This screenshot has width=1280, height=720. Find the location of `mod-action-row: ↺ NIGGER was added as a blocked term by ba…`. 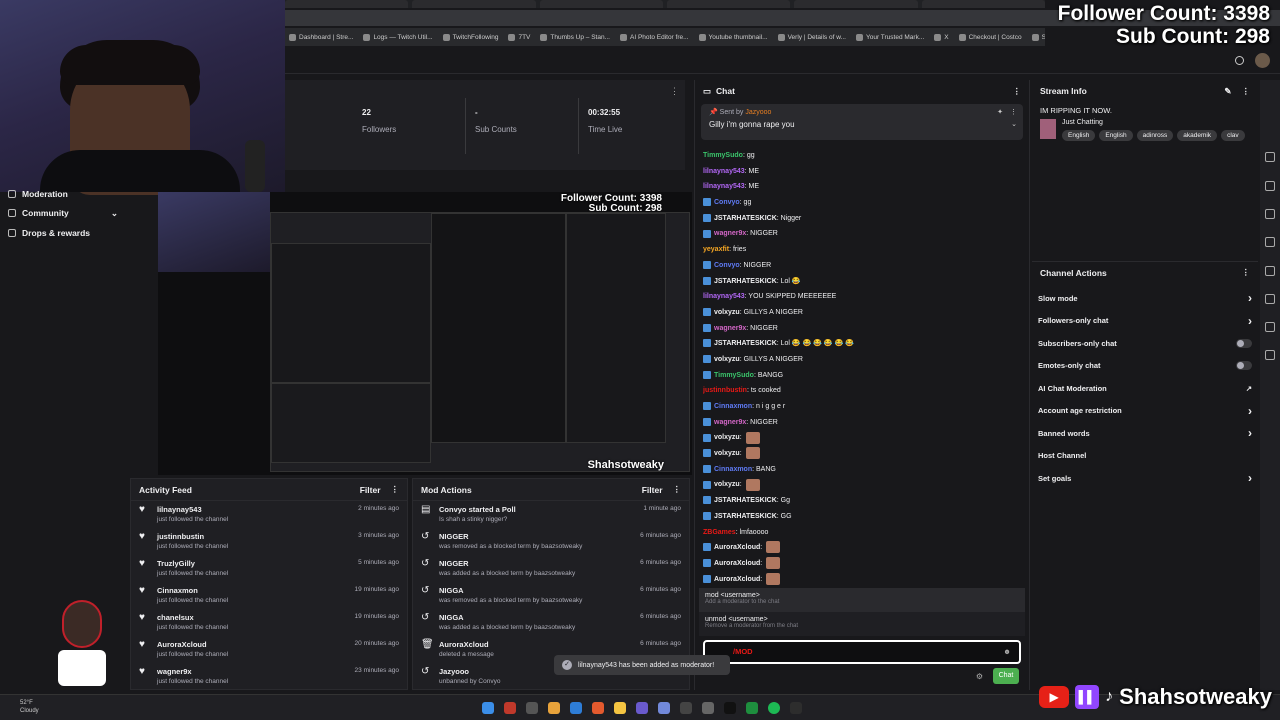

mod-action-row: ↺ NIGGER was added as a blocked term by ba… is located at coordinates (551, 568).